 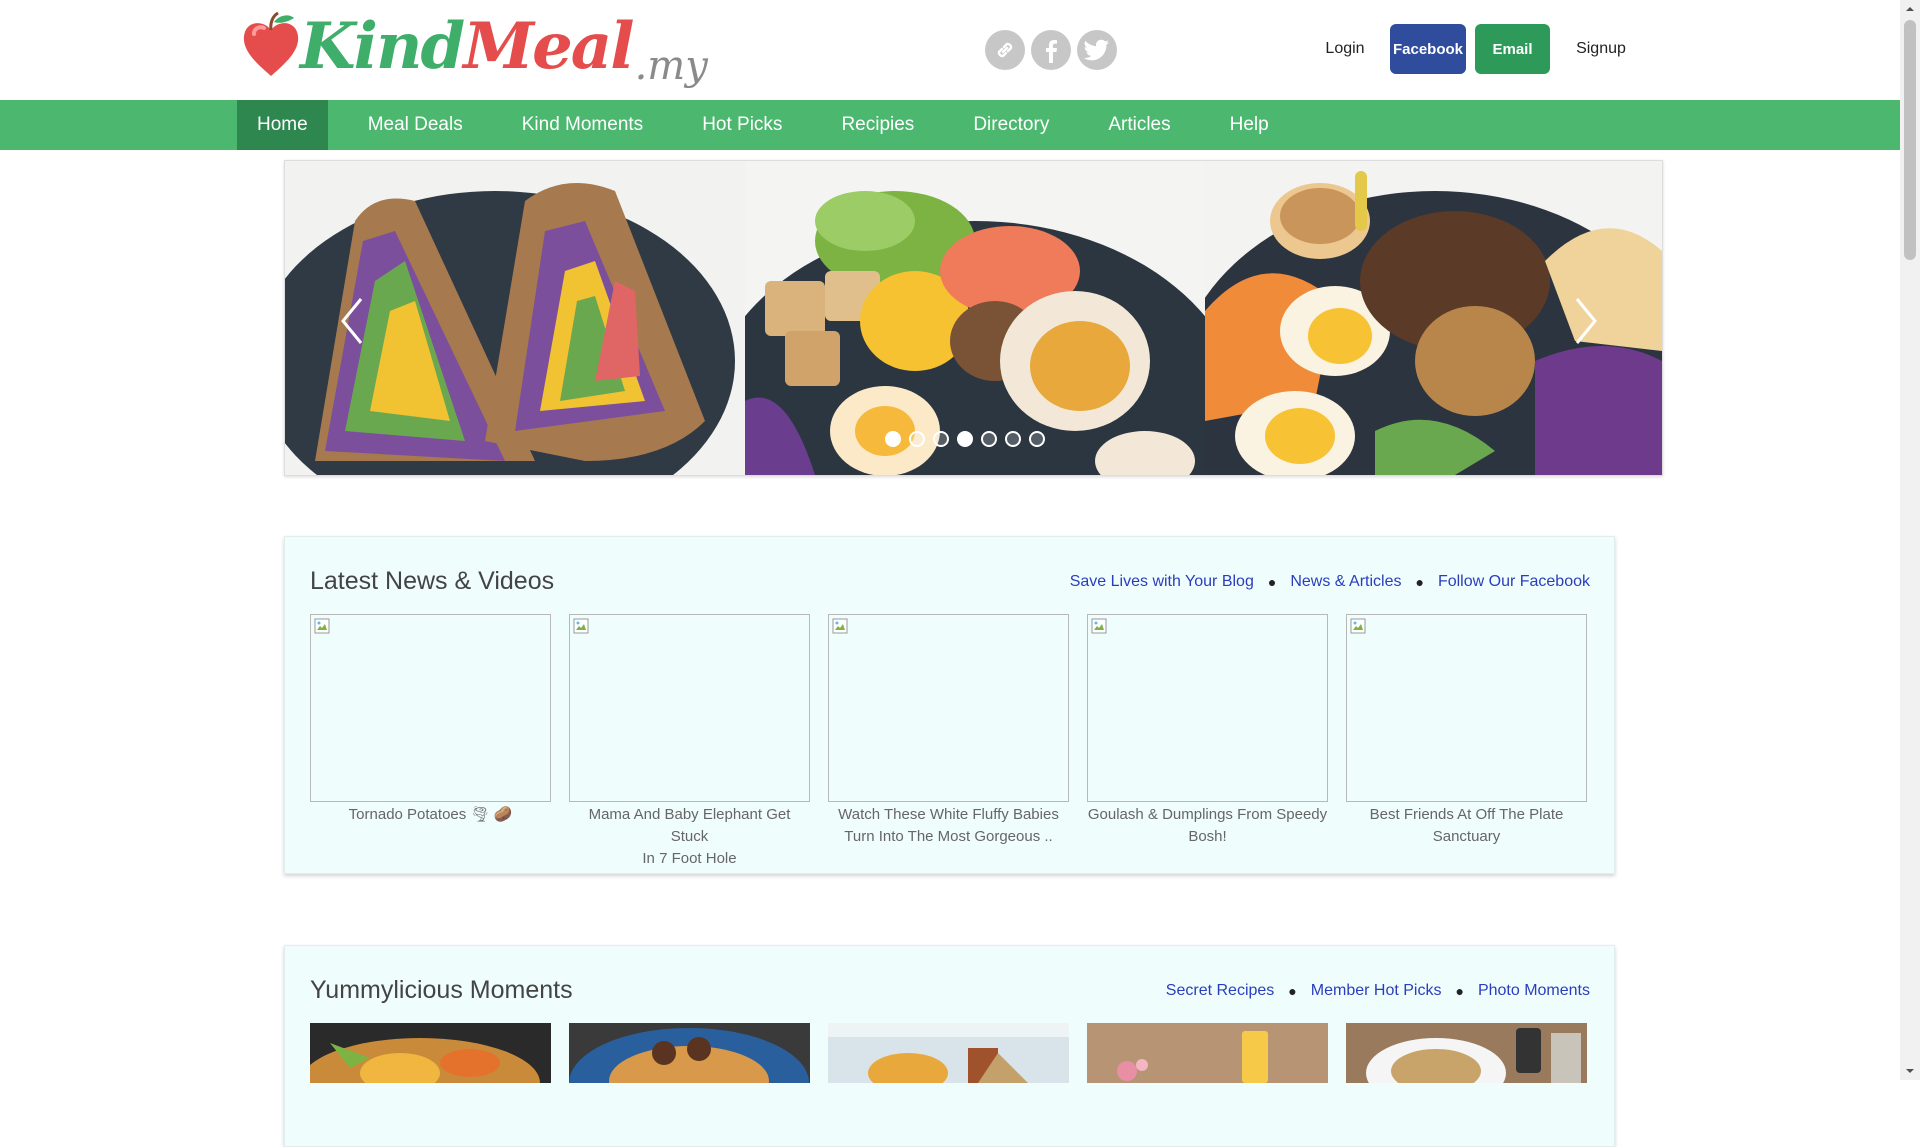 What do you see at coordinates (948, 814) in the screenshot?
I see `caption-line: Watch These White Fluffy Babies` at bounding box center [948, 814].